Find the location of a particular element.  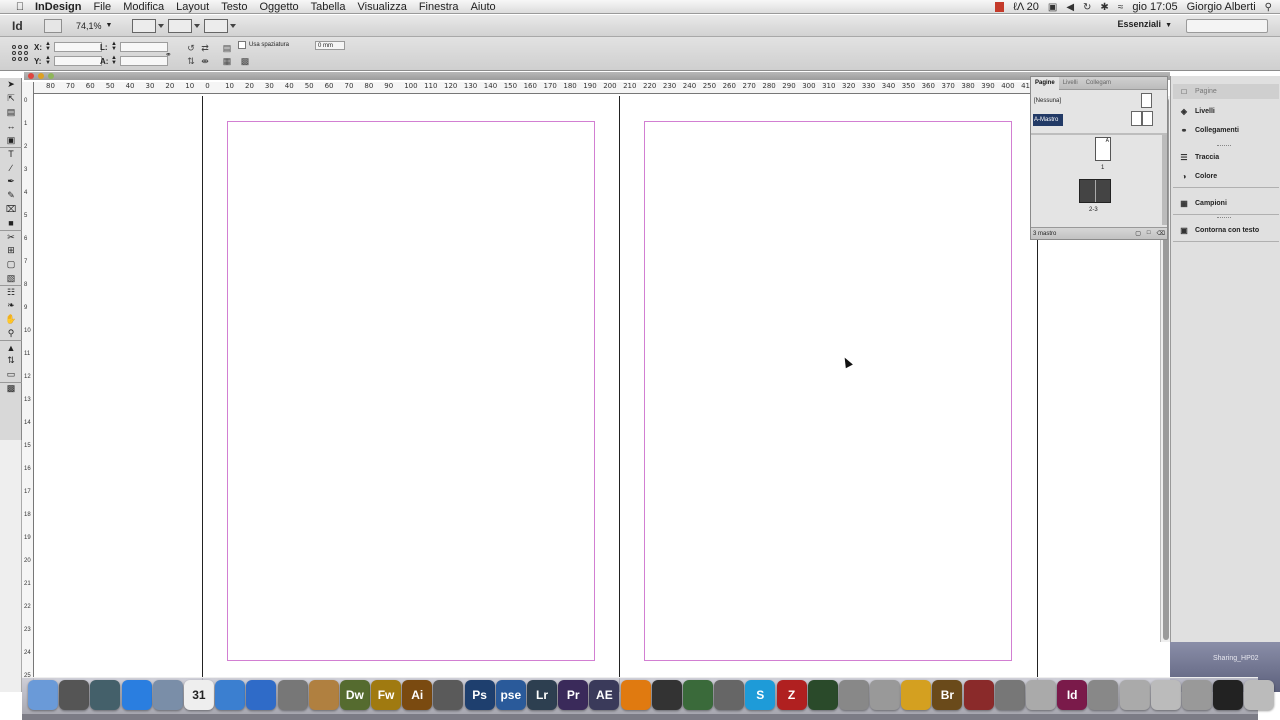

menu-object: Oggetto is located at coordinates (278, 7).